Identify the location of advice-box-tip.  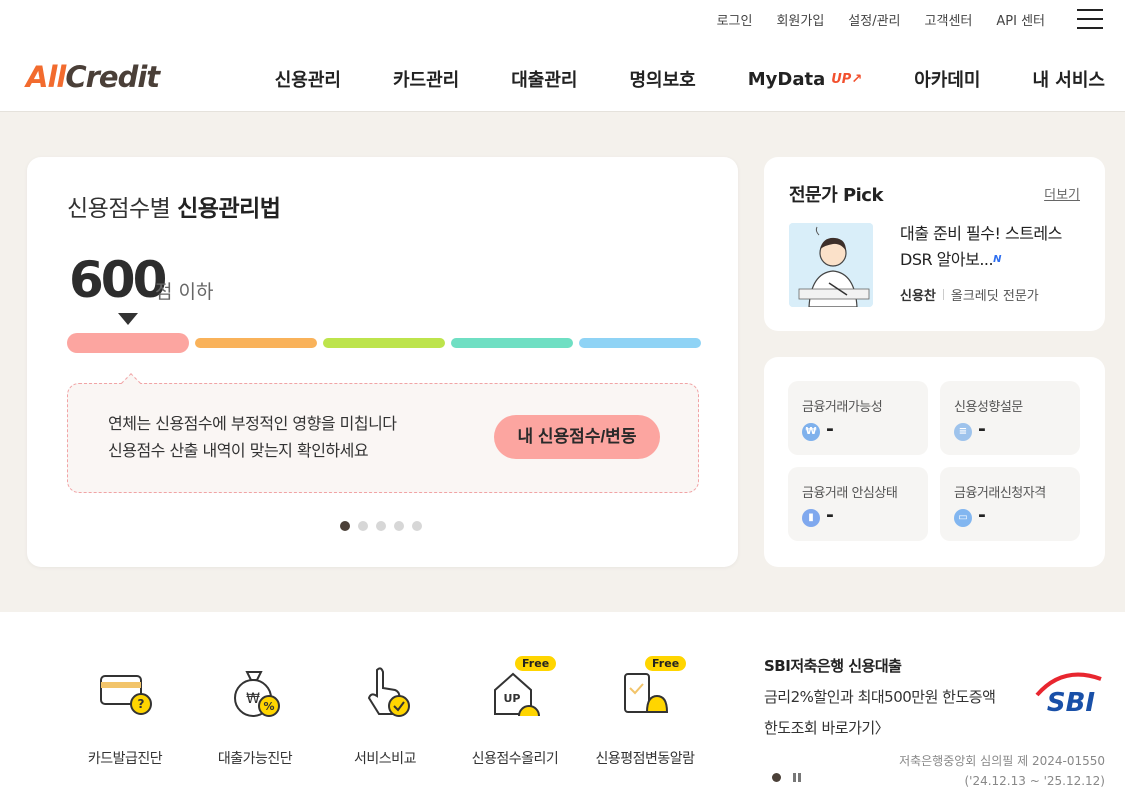
(131, 383).